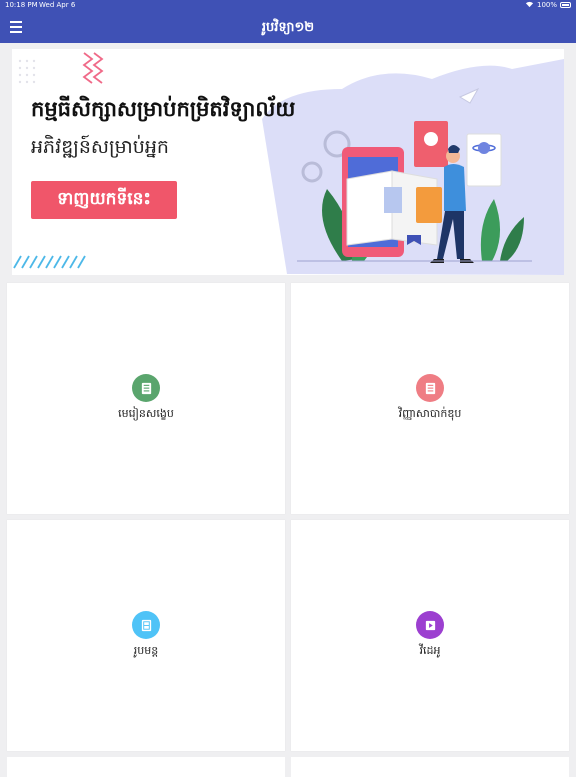  I want to click on card-label: រូបមន្ត, so click(146, 650).